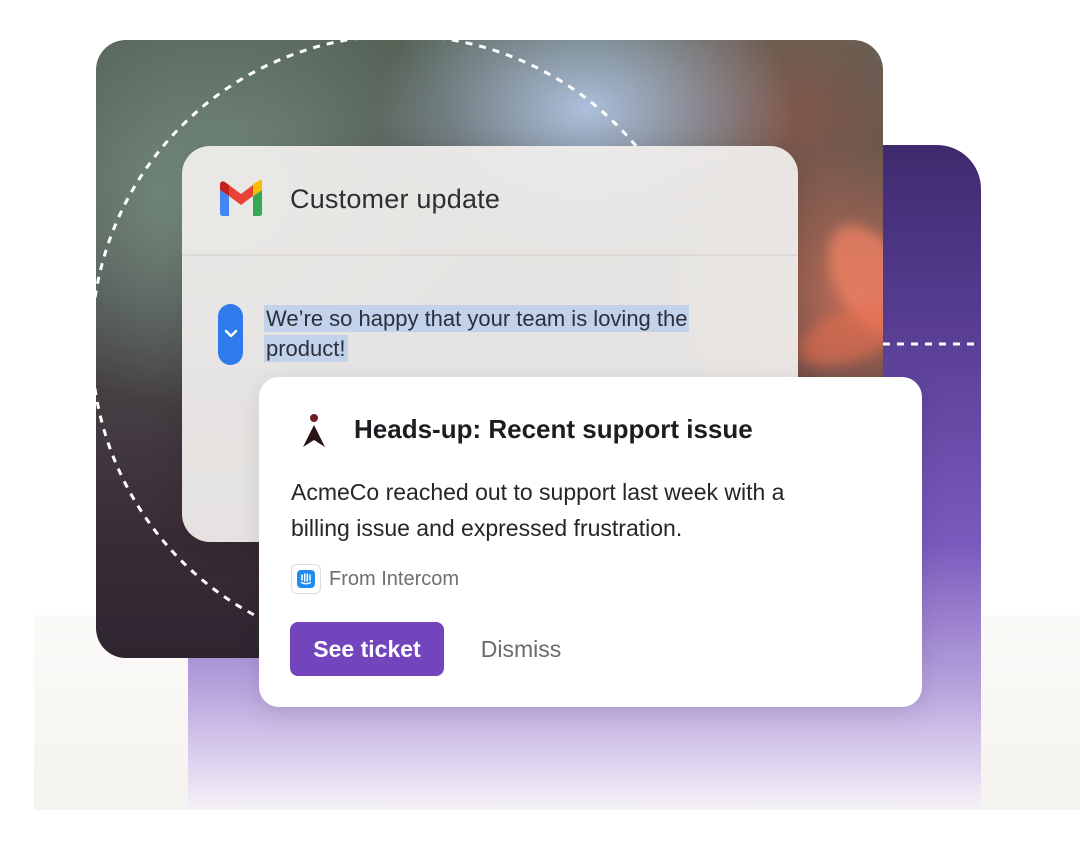 Image resolution: width=1080 pixels, height=857 pixels. Describe the element at coordinates (521, 649) in the screenshot. I see `dismiss-button: Dismiss` at that location.